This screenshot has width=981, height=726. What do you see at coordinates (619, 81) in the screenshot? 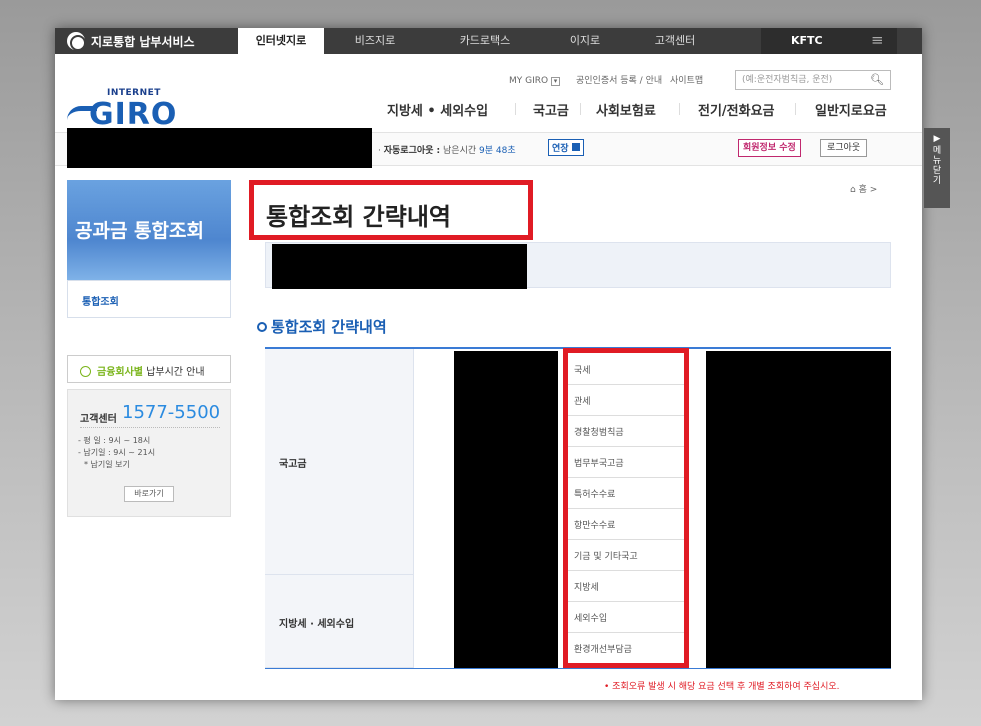
I see `cert-link: 공인인증서 등록 / 안내` at bounding box center [619, 81].